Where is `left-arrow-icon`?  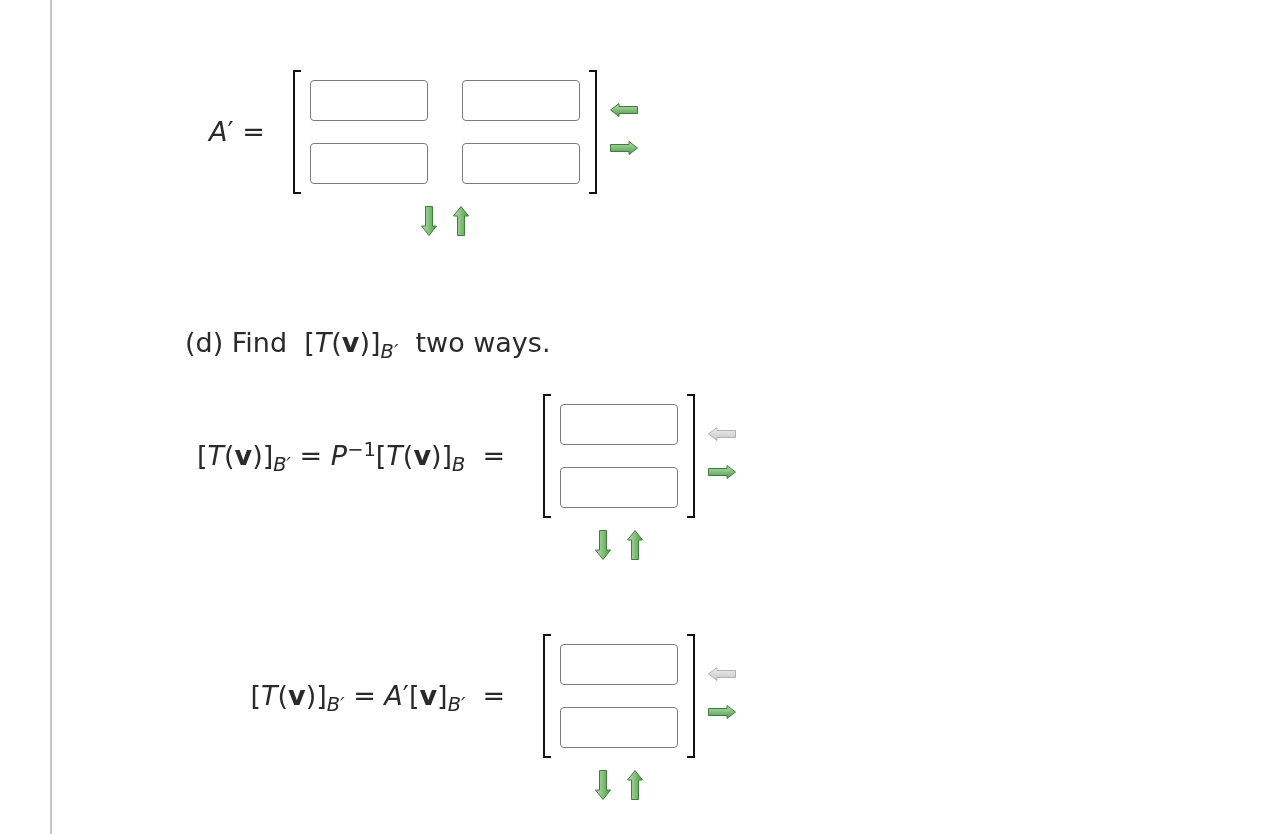 left-arrow-icon is located at coordinates (623, 109).